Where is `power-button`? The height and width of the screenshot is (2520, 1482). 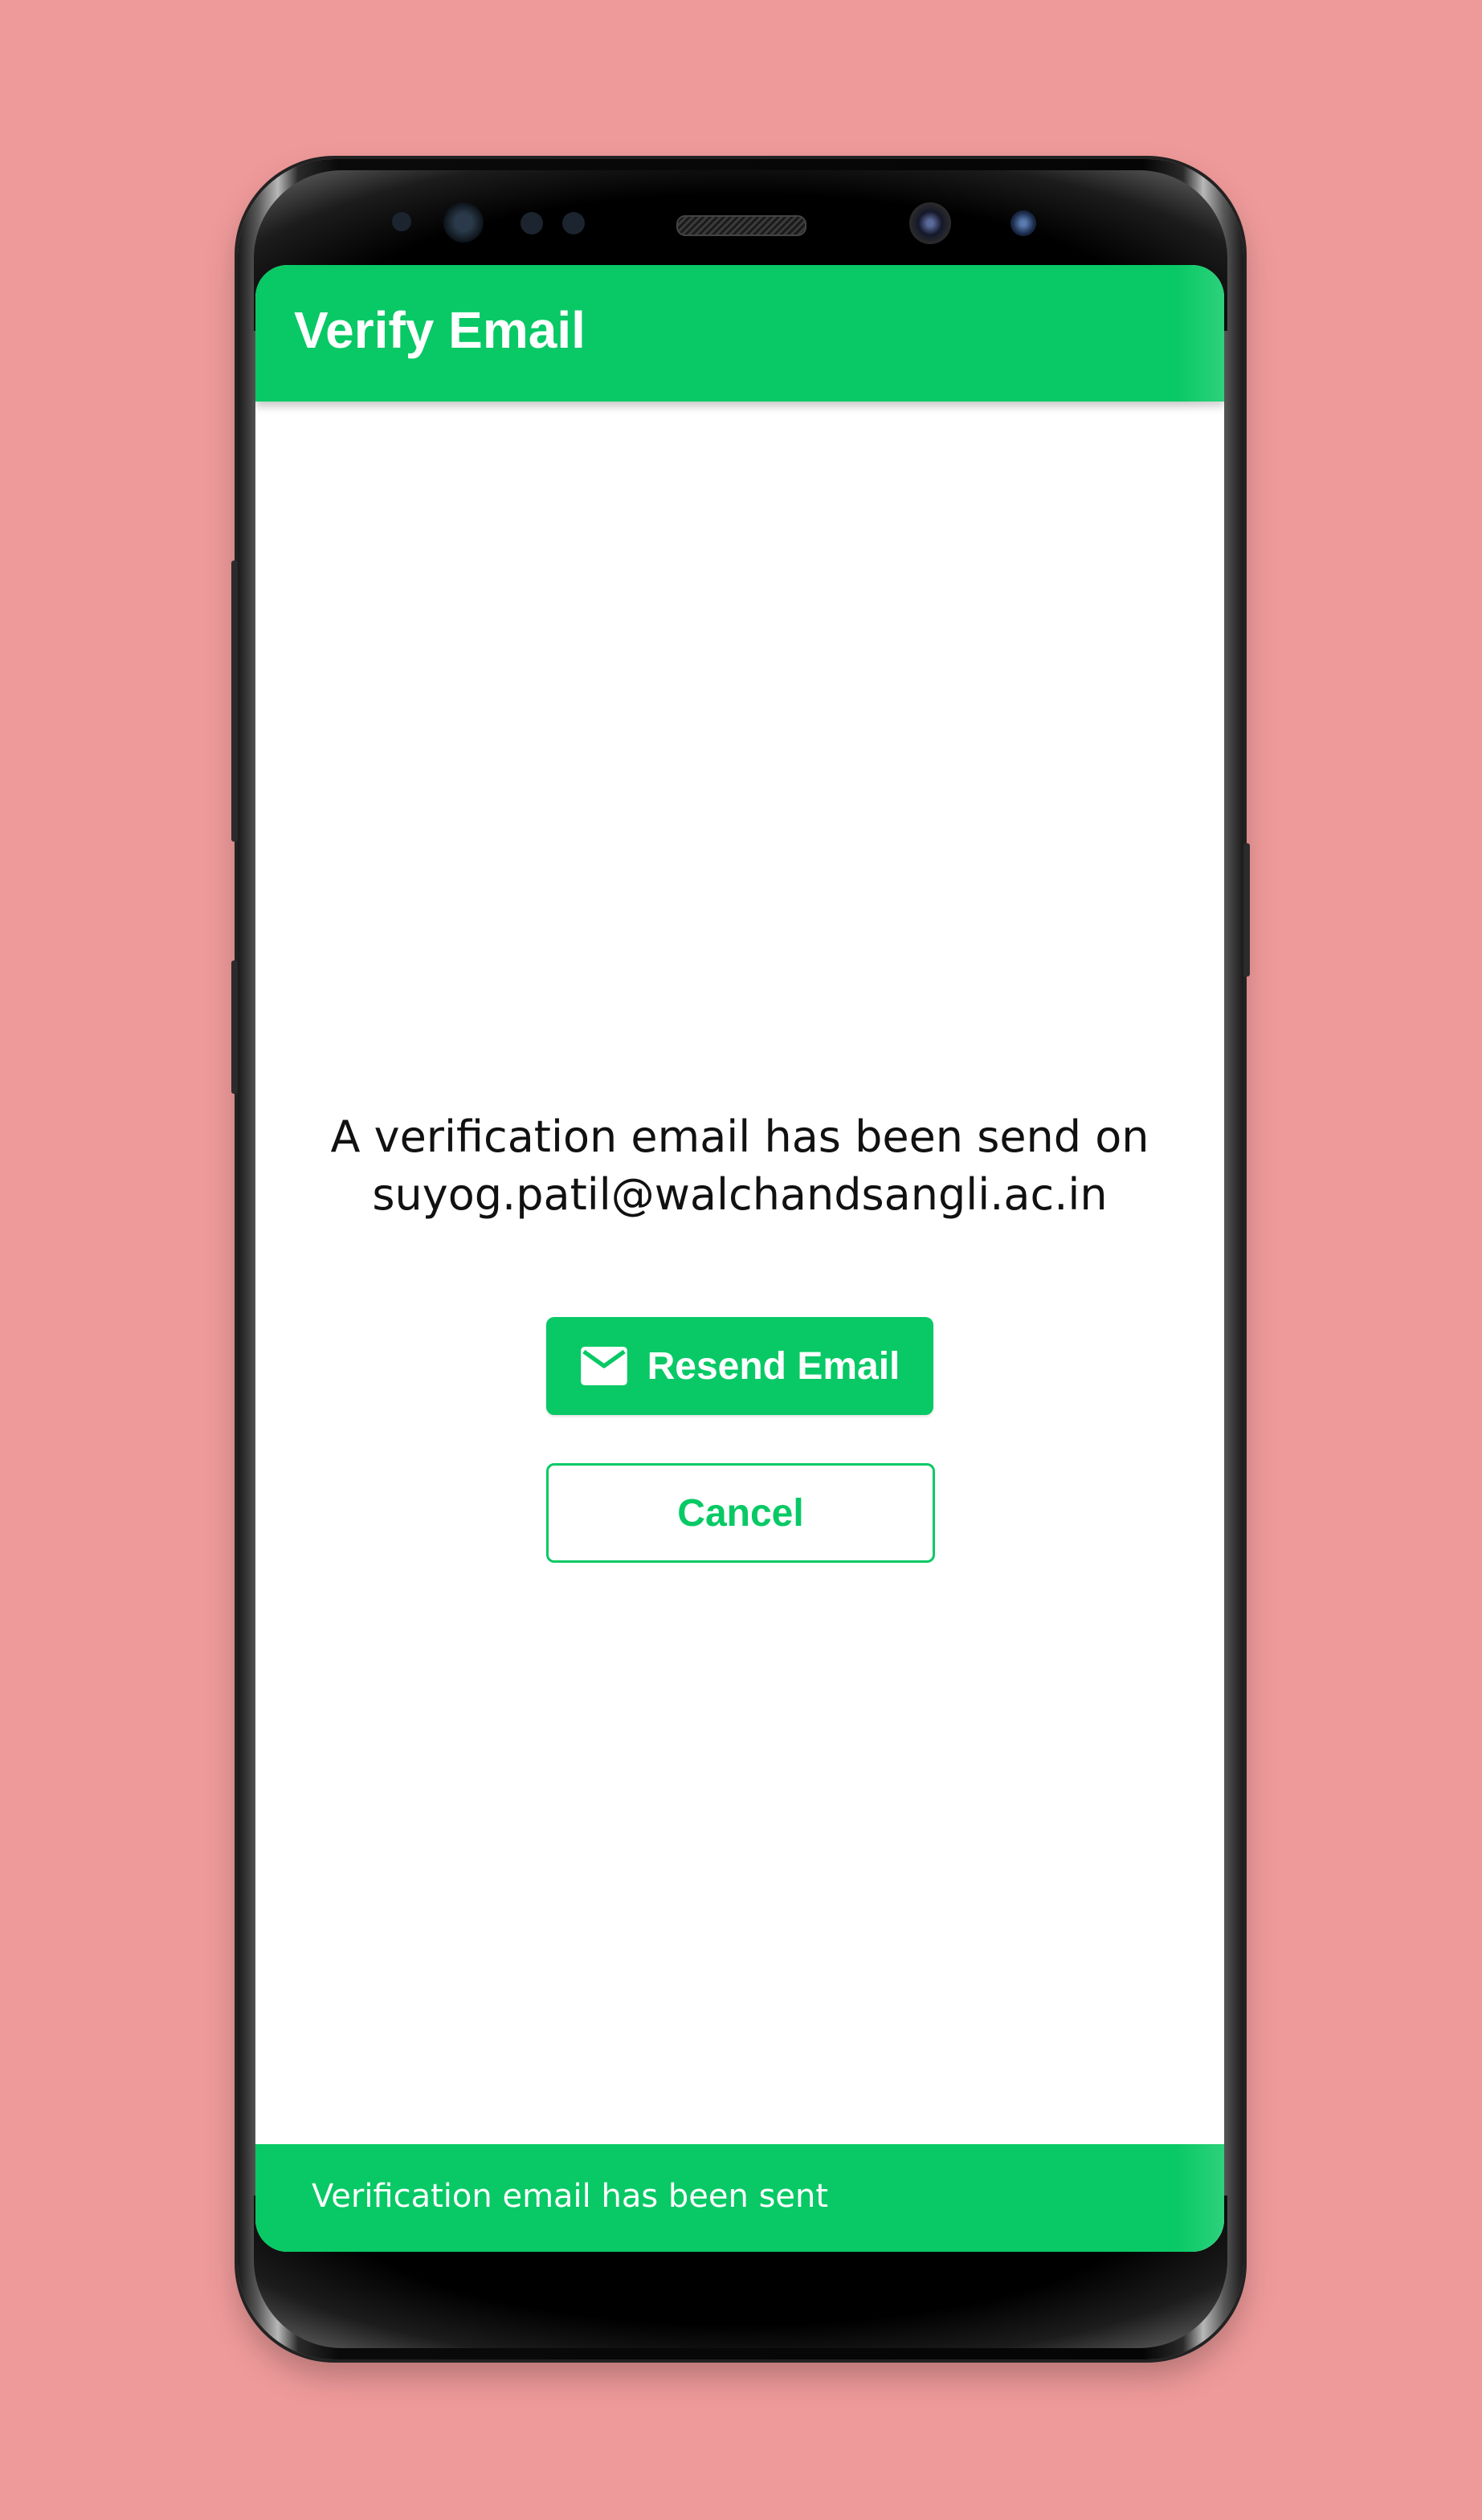
power-button is located at coordinates (1246, 910).